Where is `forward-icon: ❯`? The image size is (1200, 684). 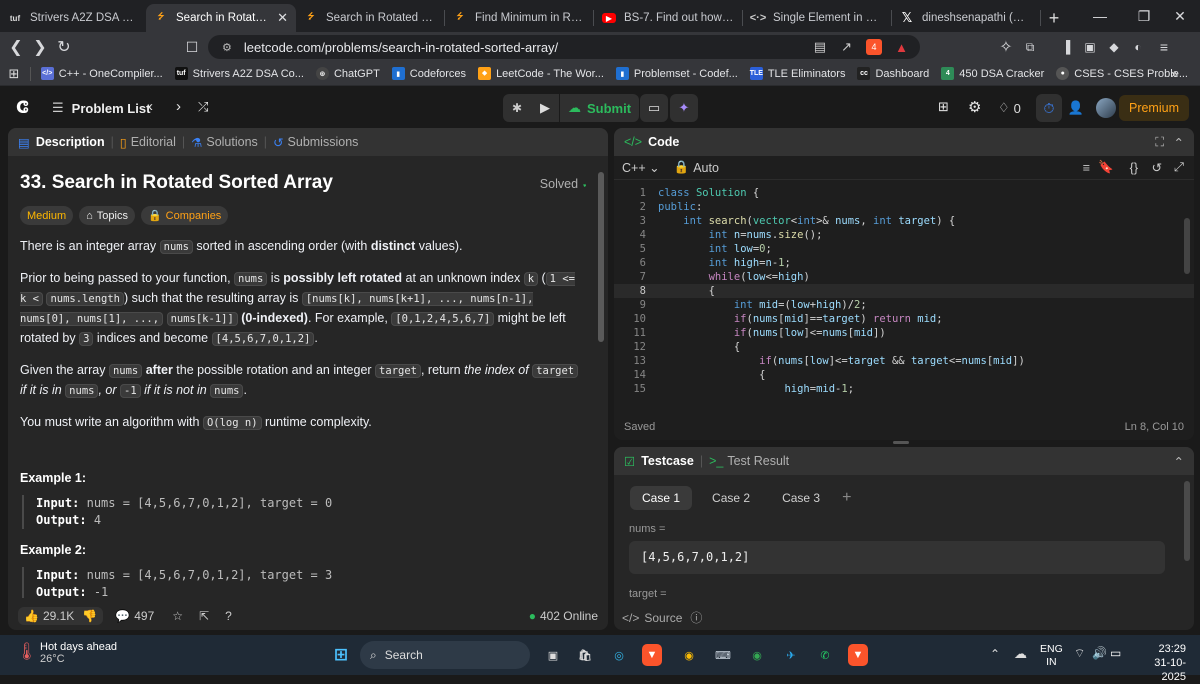
forward-icon: ❯ is located at coordinates (40, 47).